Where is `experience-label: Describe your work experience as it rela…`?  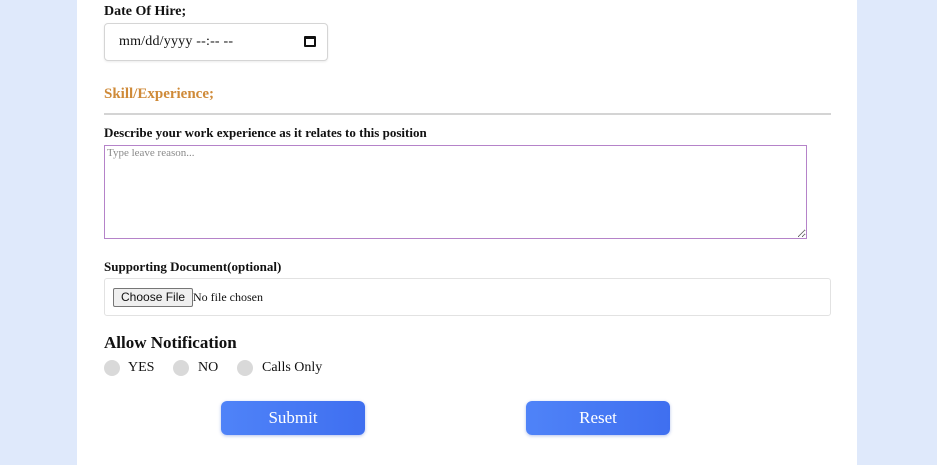 experience-label: Describe your work experience as it rela… is located at coordinates (265, 132).